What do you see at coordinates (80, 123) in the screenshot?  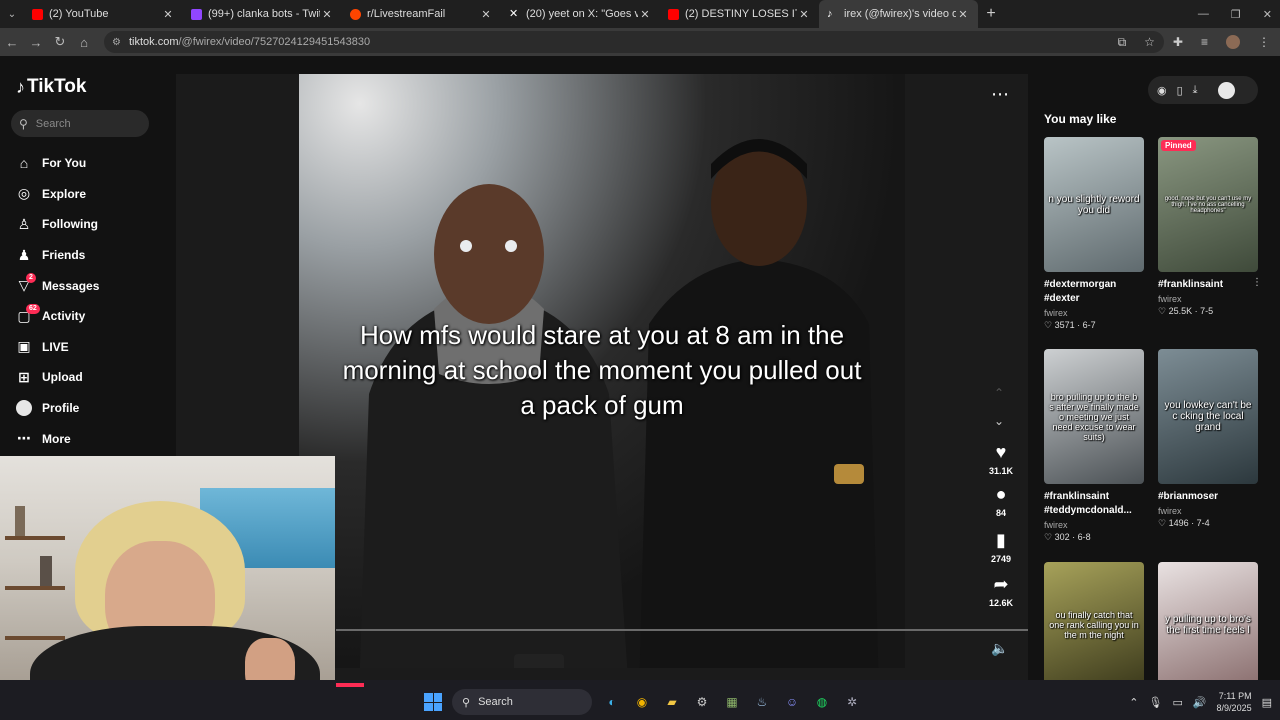 I see `search-input: ⚲ Search` at bounding box center [80, 123].